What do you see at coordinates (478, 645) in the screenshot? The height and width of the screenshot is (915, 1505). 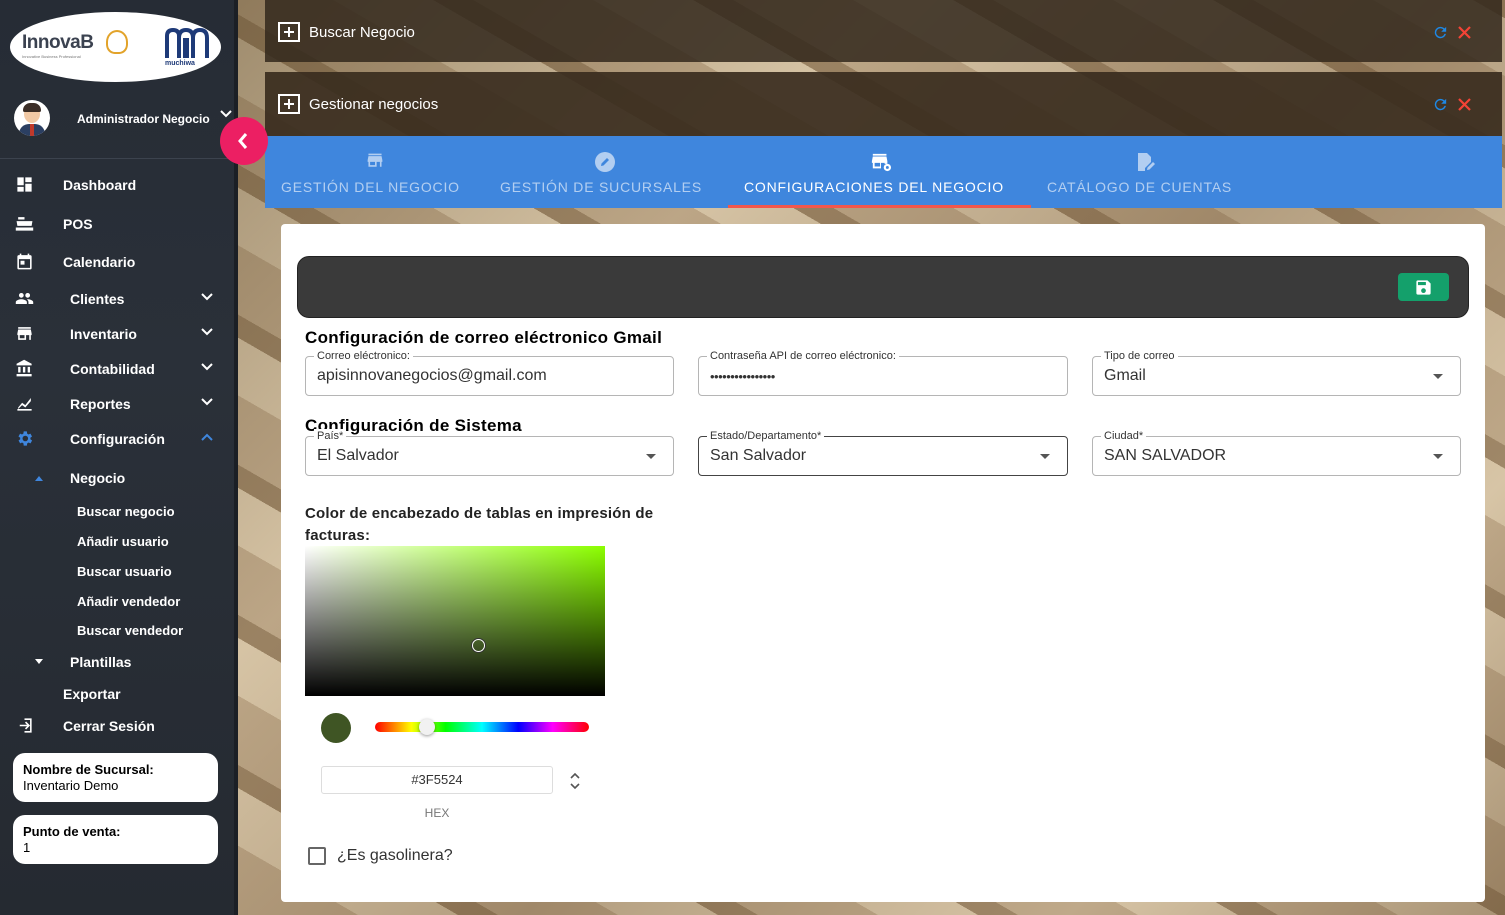 I see `color-cursor` at bounding box center [478, 645].